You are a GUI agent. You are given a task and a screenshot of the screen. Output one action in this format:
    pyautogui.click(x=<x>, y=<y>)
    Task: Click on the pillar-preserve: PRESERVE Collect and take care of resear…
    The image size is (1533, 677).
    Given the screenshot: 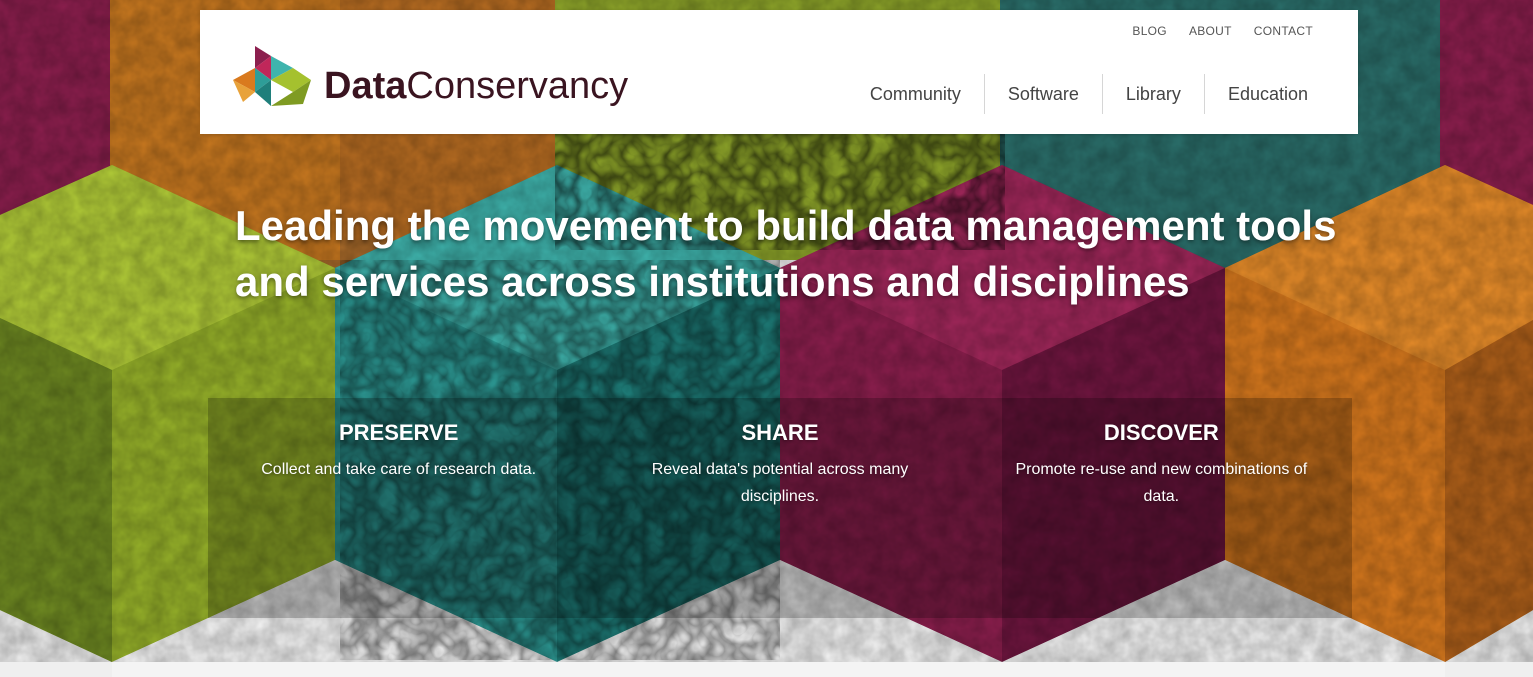 What is the action you would take?
    pyautogui.click(x=398, y=508)
    